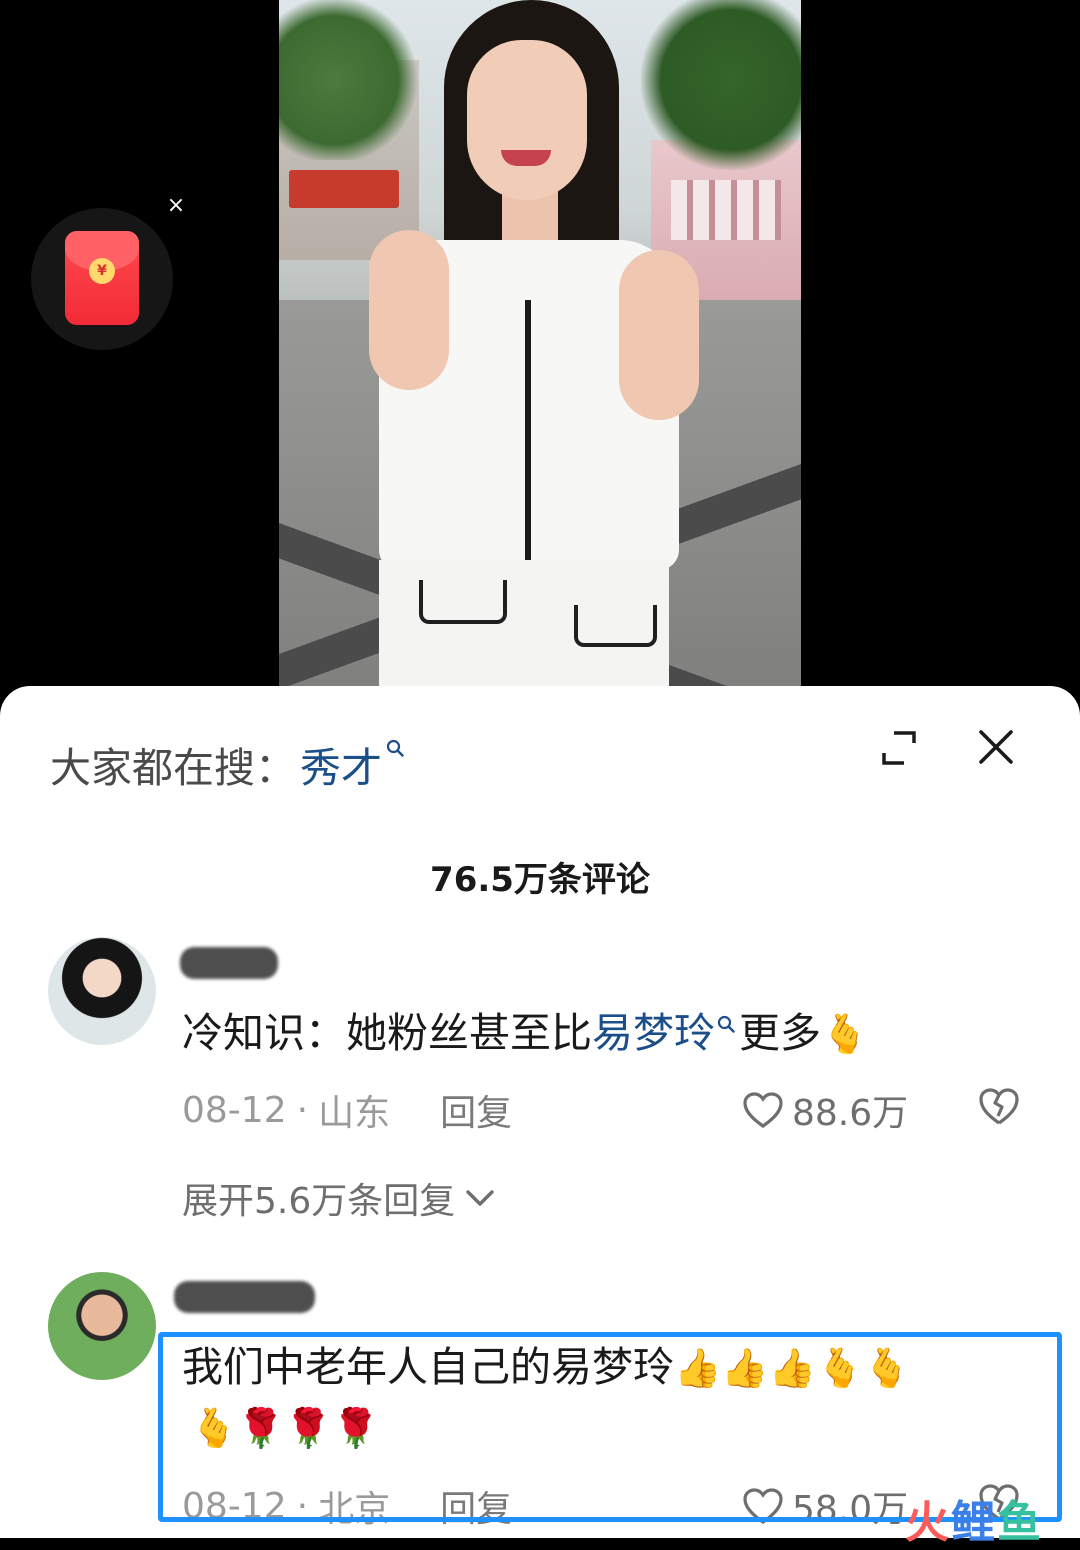 The image size is (1080, 1550). I want to click on comment-text-emoji-line: 🫰🌹🌹🌹, so click(284, 1427).